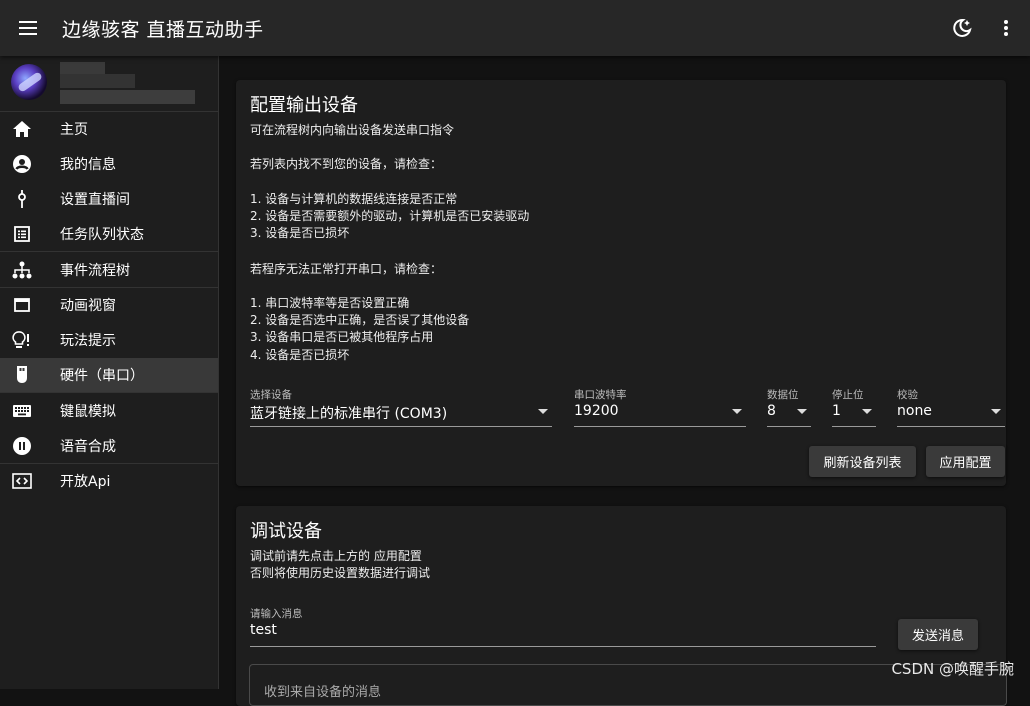 The width and height of the screenshot is (1030, 706). I want to click on key-pin-icon, so click(22, 198).